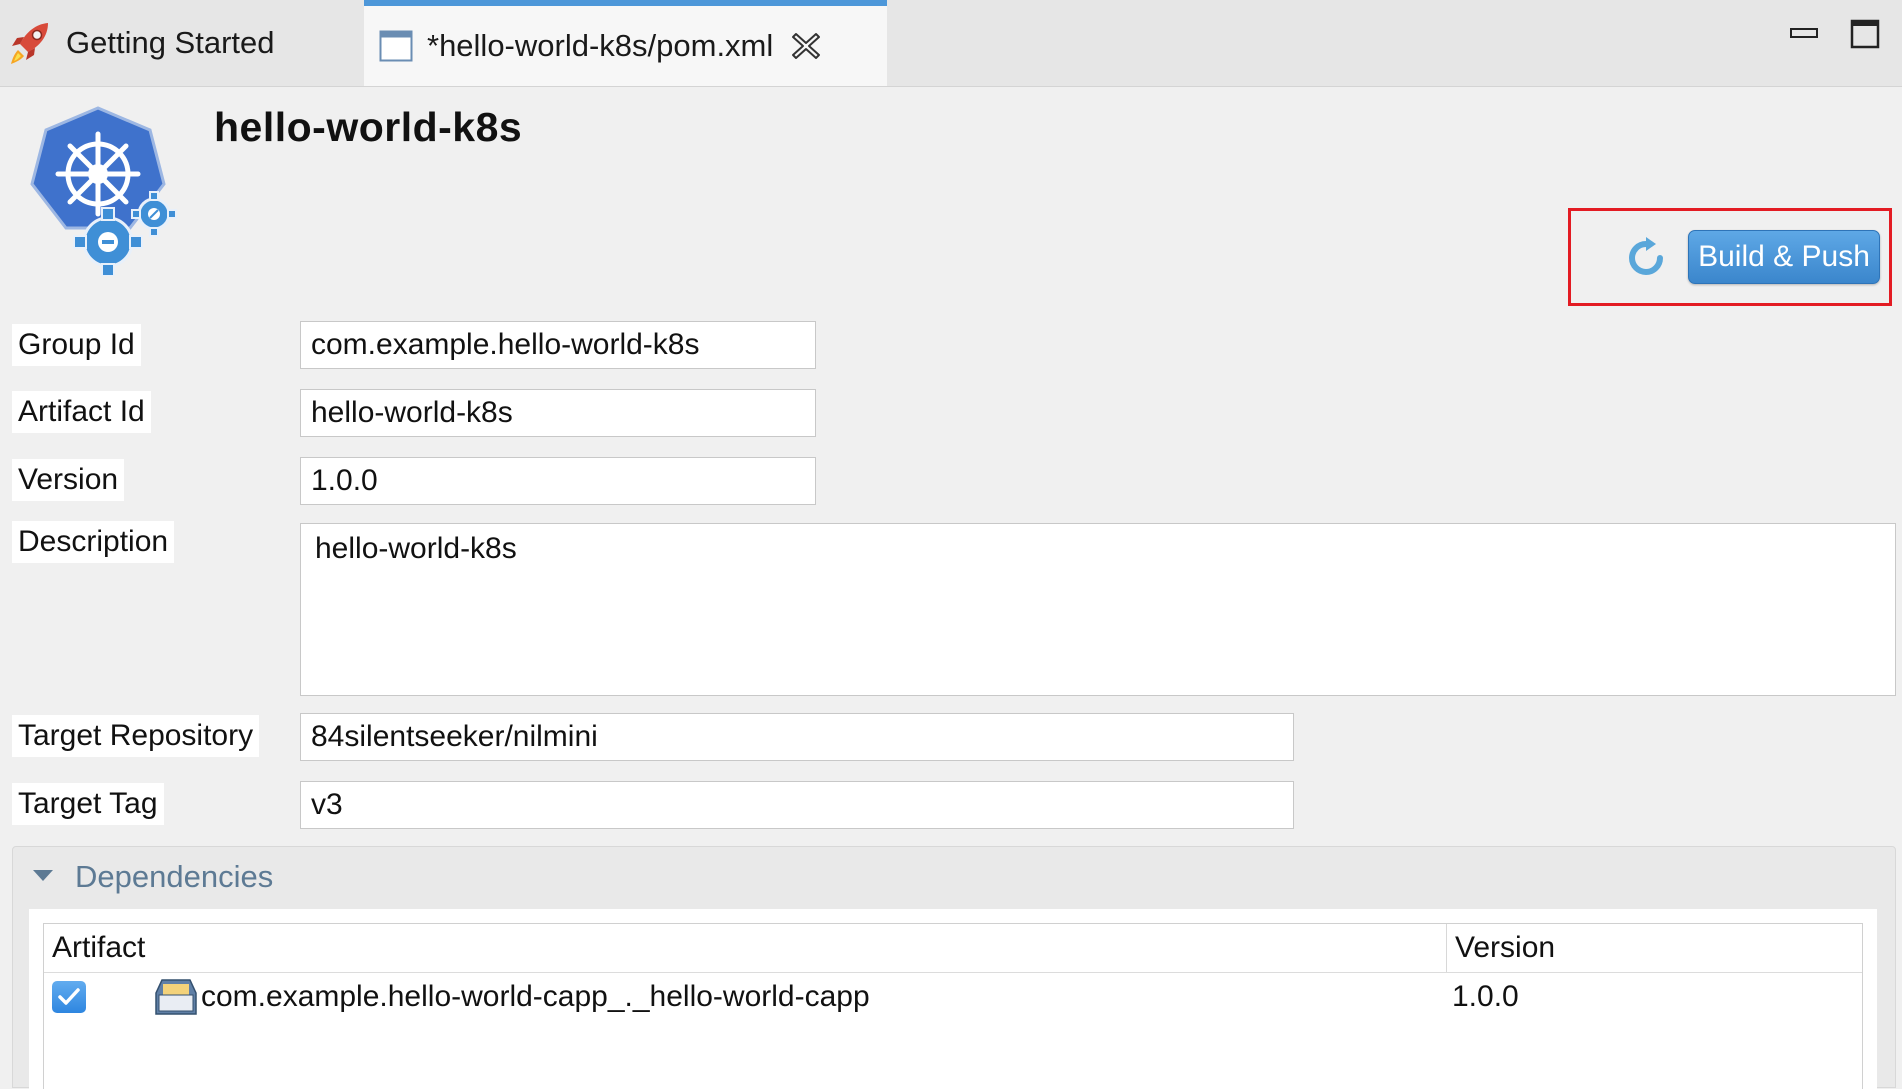 The image size is (1902, 1089). Describe the element at coordinates (69, 997) in the screenshot. I see `dependency-checkbox` at that location.